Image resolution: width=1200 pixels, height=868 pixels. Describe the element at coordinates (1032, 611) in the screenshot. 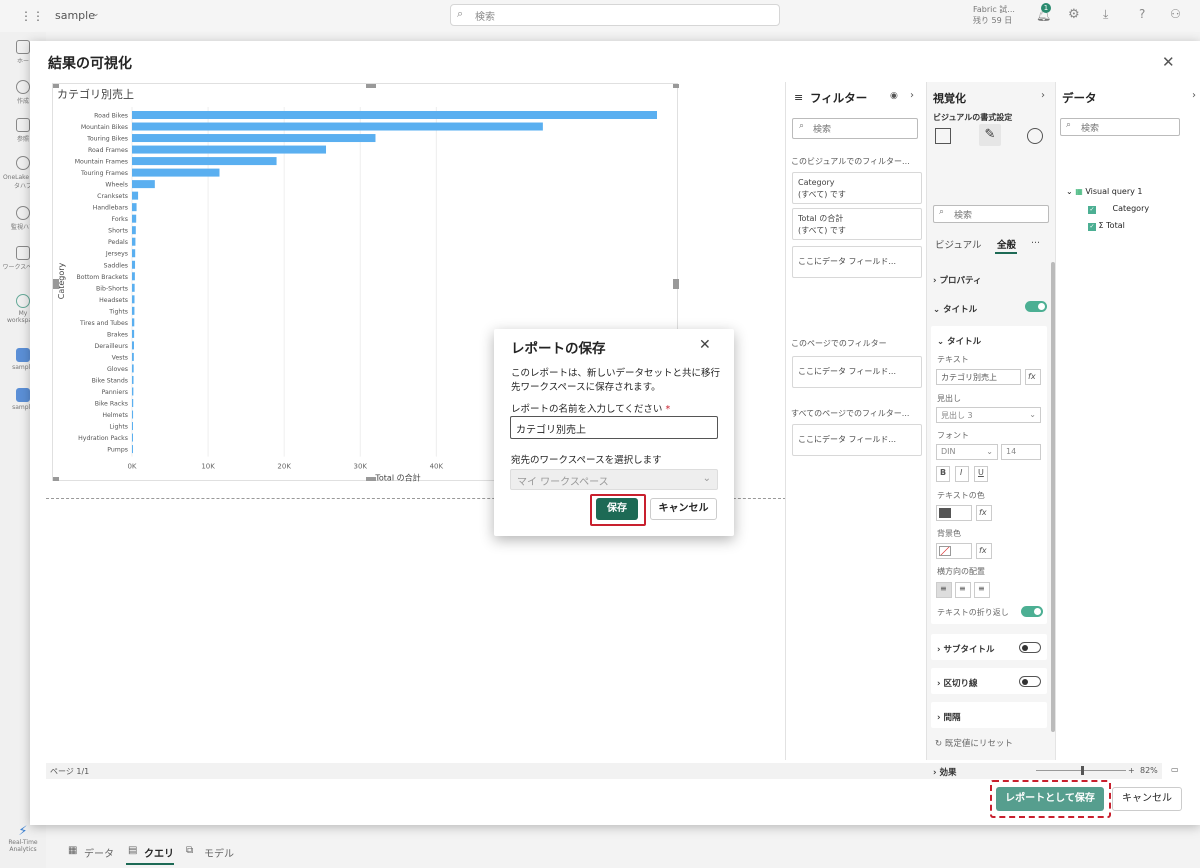

I see `wrap-toggle` at that location.